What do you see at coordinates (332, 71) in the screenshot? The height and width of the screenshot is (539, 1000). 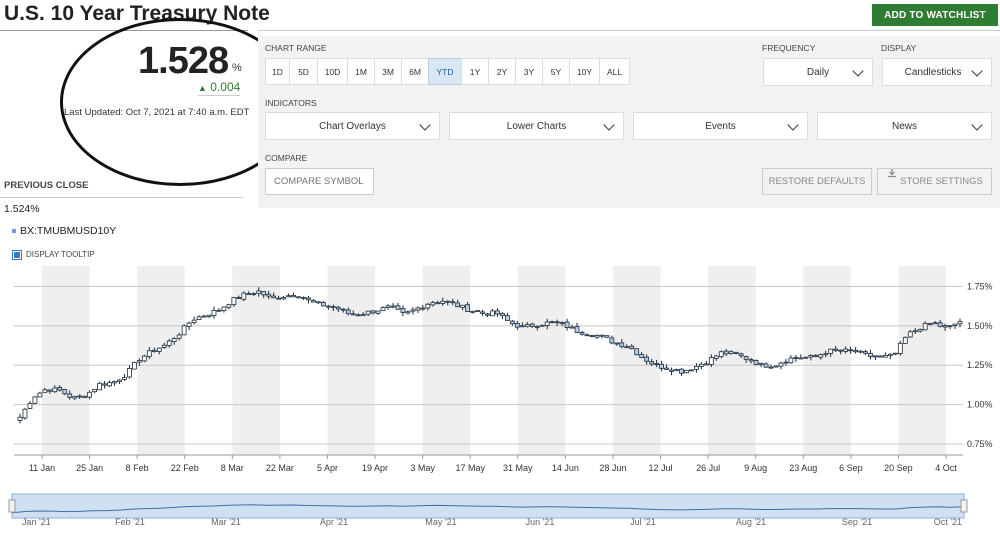 I see `range-button-10d: 10D` at bounding box center [332, 71].